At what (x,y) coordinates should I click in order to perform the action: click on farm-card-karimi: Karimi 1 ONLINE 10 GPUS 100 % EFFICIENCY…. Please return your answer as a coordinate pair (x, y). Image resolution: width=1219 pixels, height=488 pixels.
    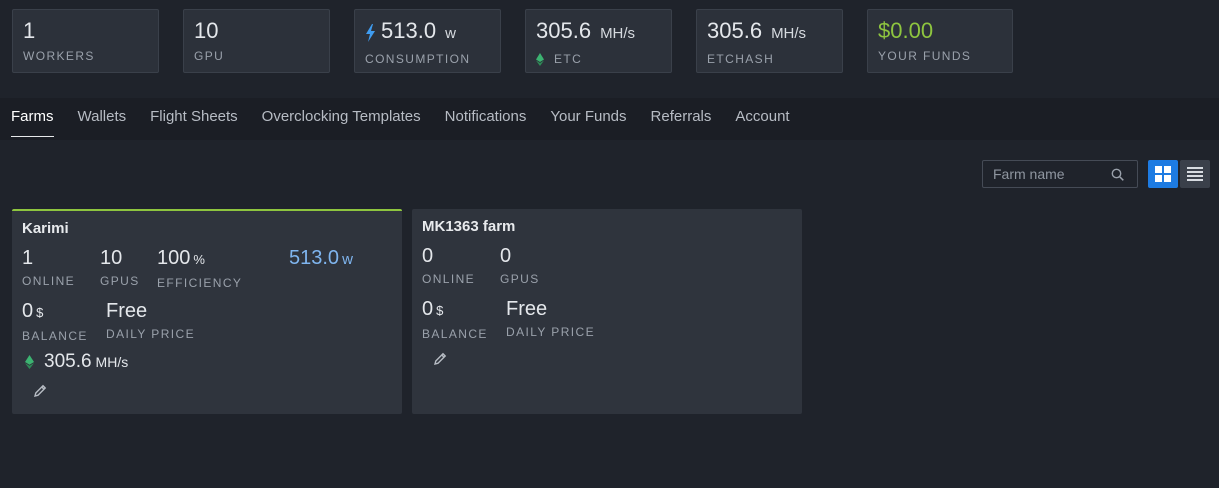
    Looking at the image, I should click on (207, 311).